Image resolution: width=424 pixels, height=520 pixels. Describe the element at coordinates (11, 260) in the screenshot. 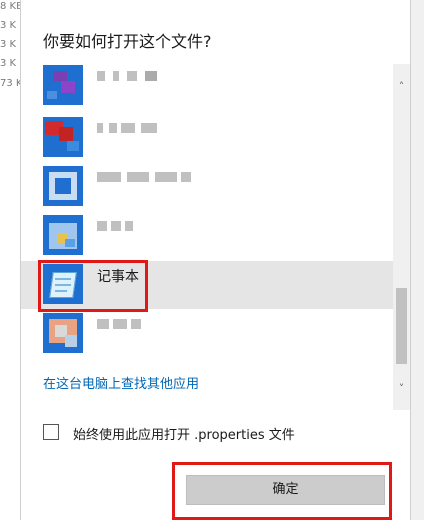

I see `background-file-list: 8 KB 3 K 3 K 3 K 73 K` at that location.